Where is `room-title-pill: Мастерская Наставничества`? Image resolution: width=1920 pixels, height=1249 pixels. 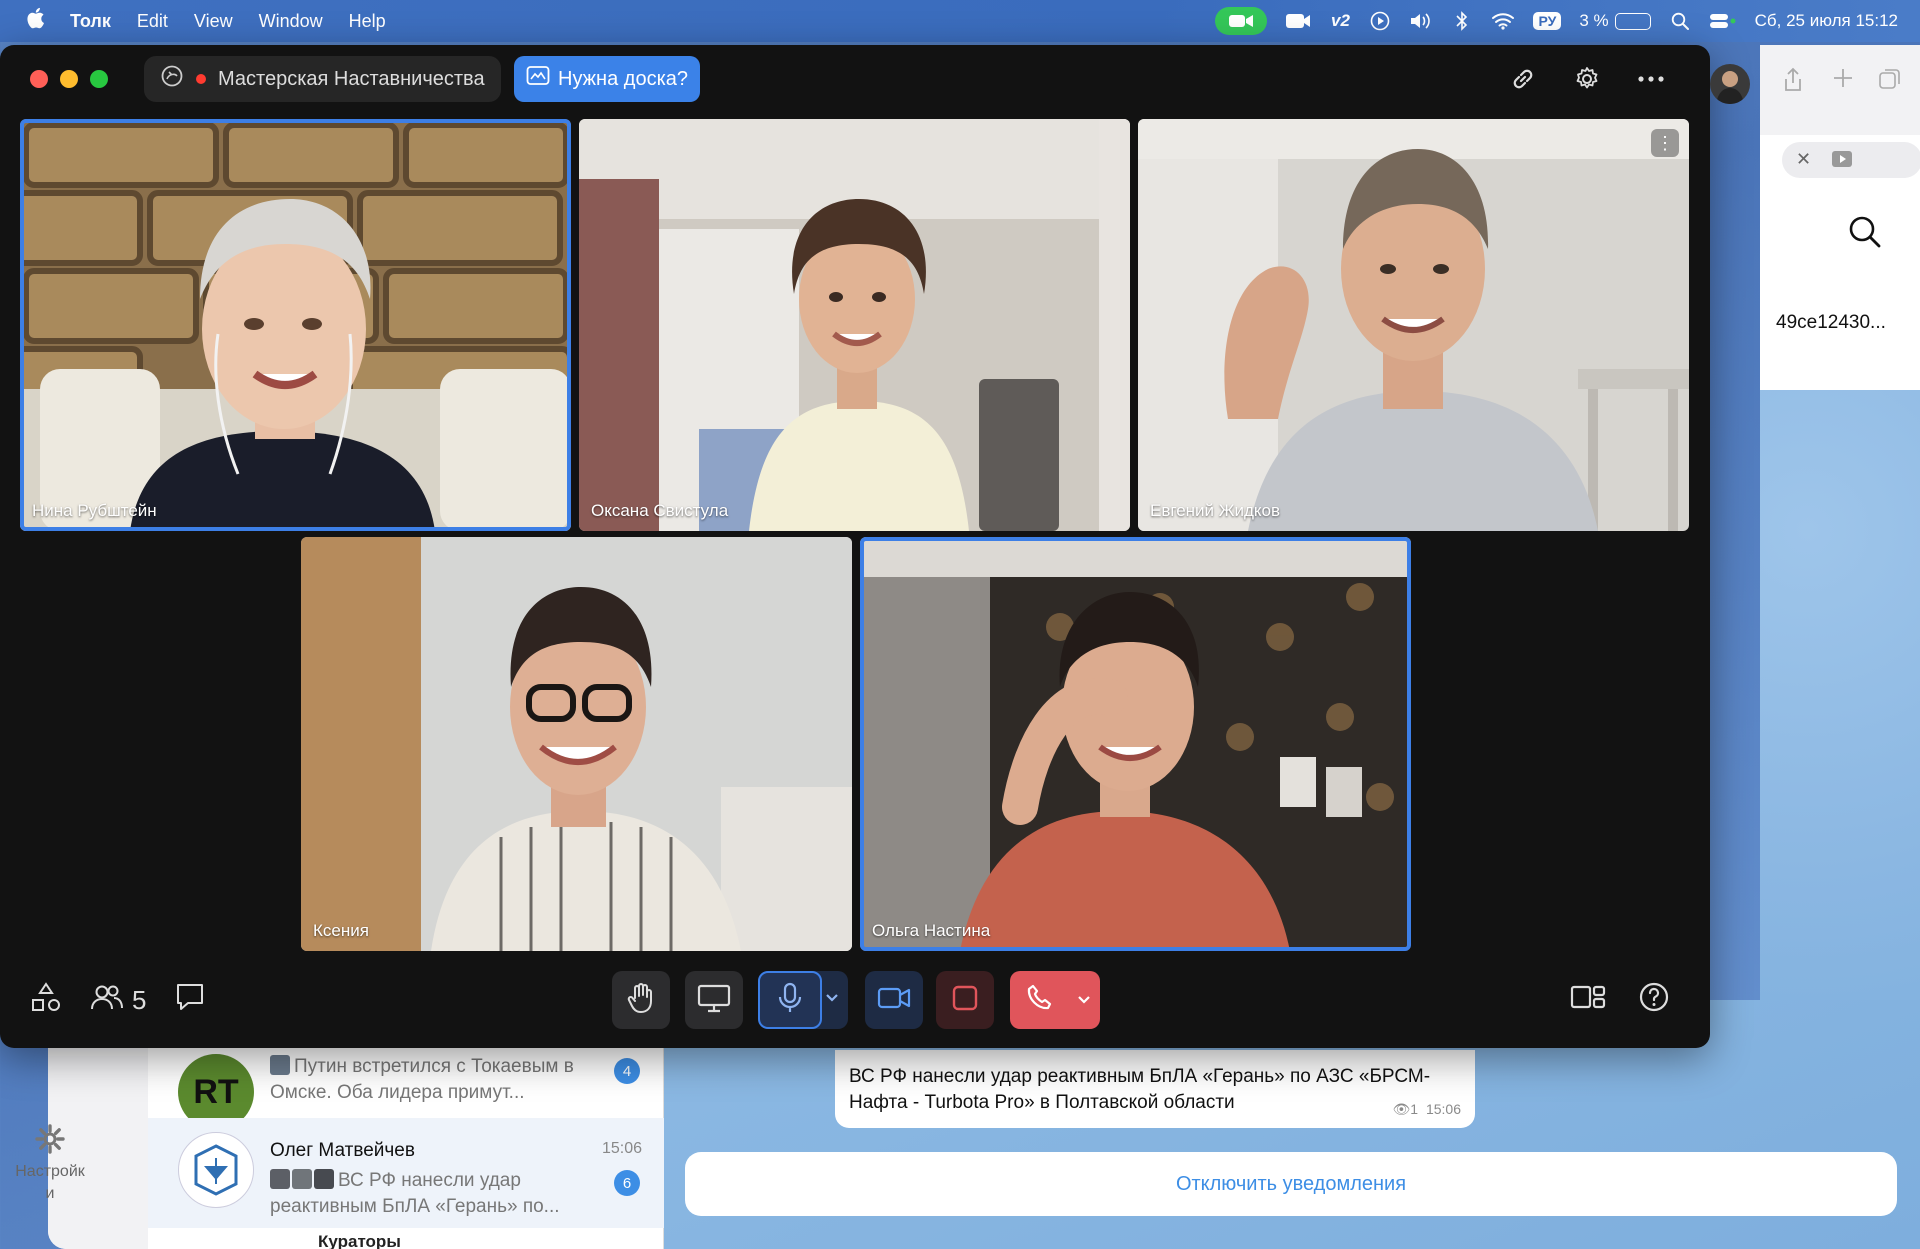 room-title-pill: Мастерская Наставничества is located at coordinates (322, 79).